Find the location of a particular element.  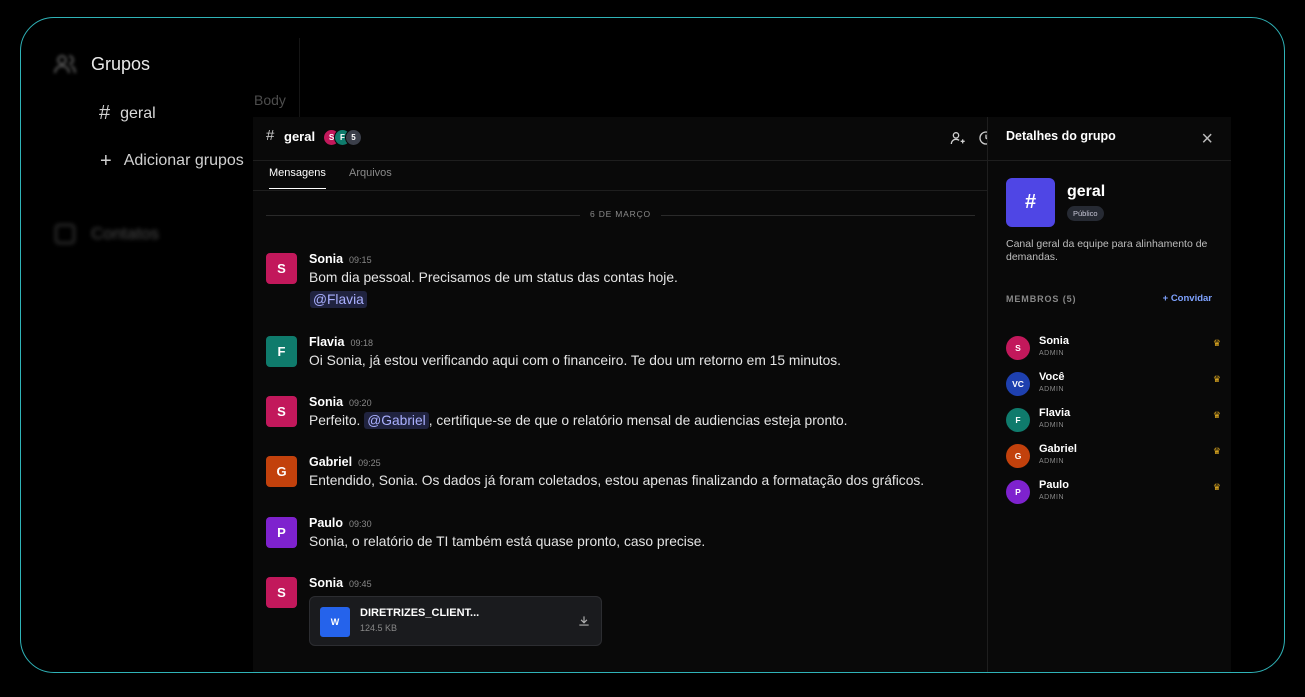

contacts-icon is located at coordinates (65, 234).